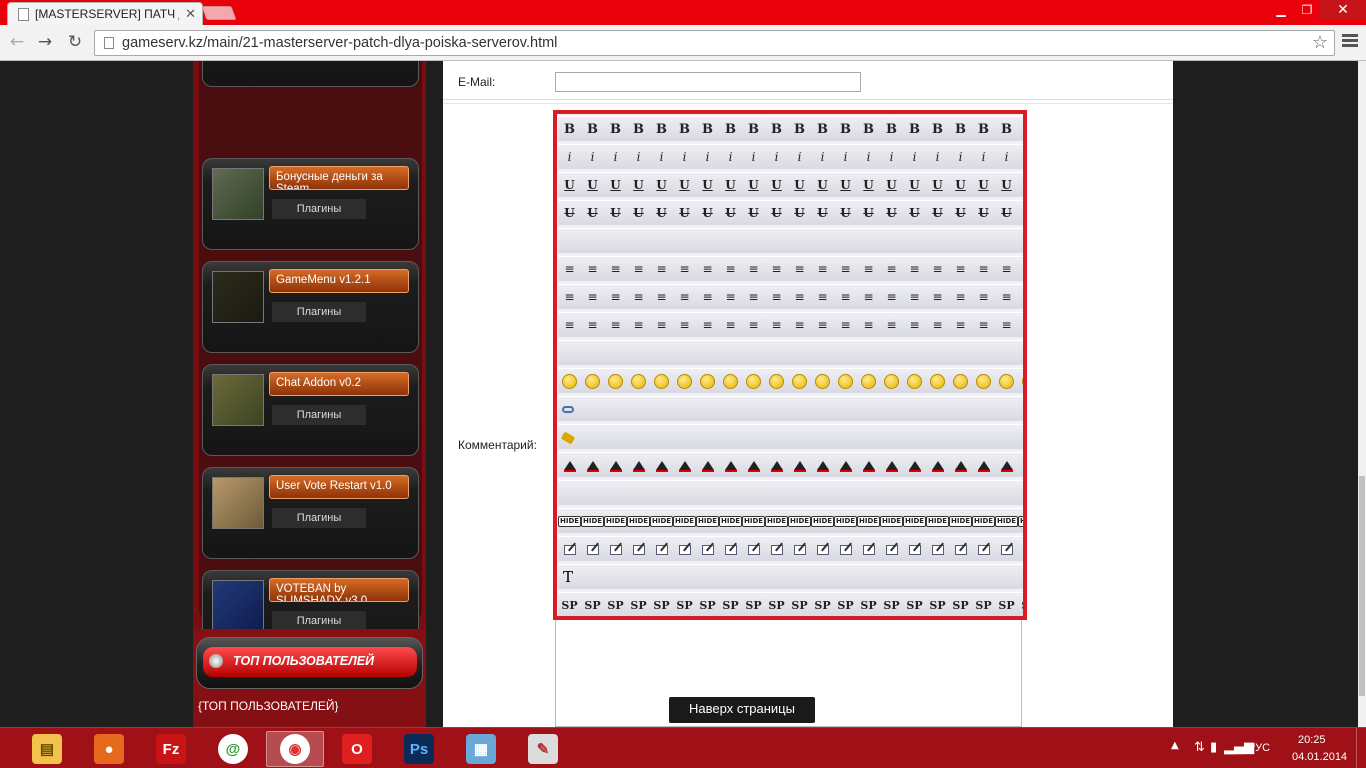 This screenshot has width=1366, height=768. What do you see at coordinates (190, 14) in the screenshot?
I see `tab-close-icon: ✕` at bounding box center [190, 14].